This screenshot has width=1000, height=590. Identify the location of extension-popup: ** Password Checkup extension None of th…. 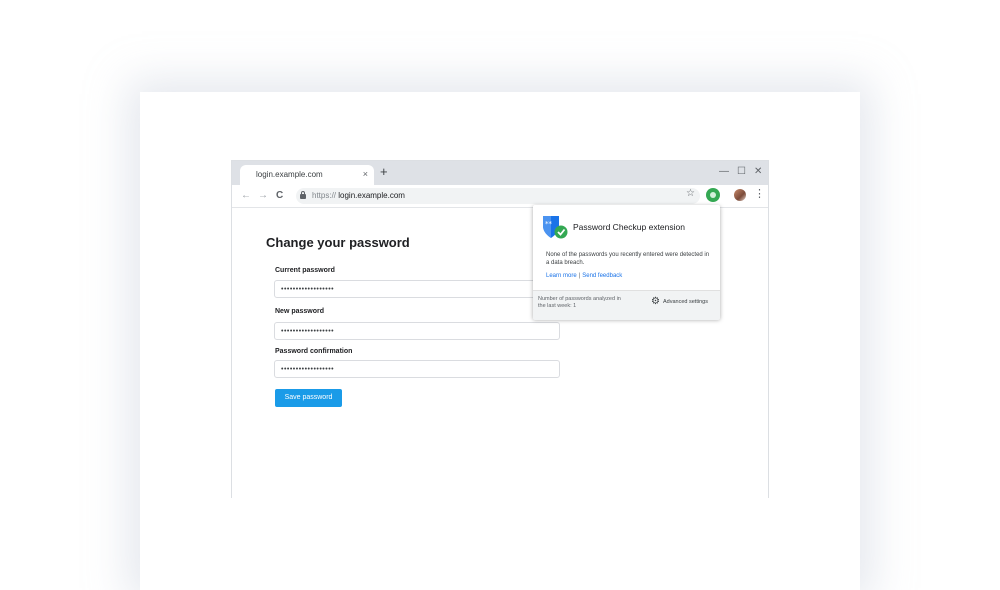
(626, 262).